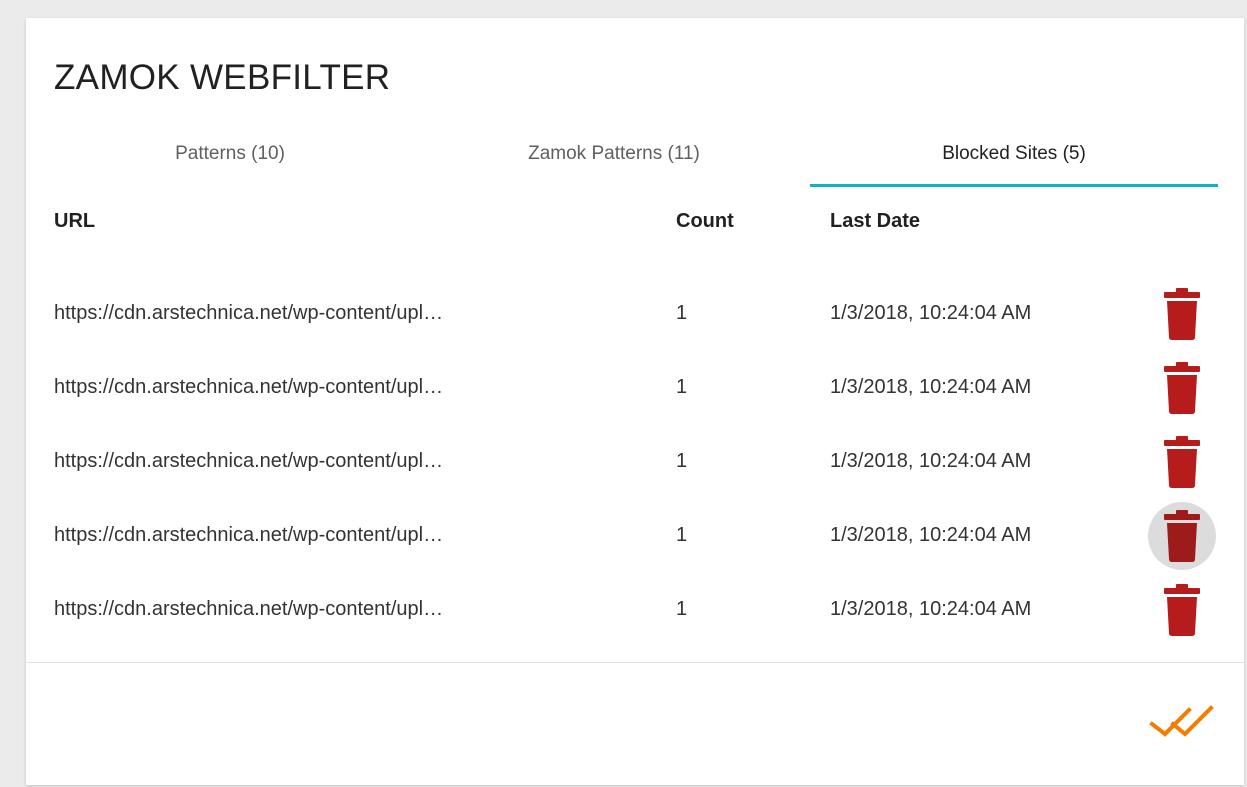 This screenshot has width=1247, height=787. What do you see at coordinates (1014, 185) in the screenshot?
I see `active-tab-indicator` at bounding box center [1014, 185].